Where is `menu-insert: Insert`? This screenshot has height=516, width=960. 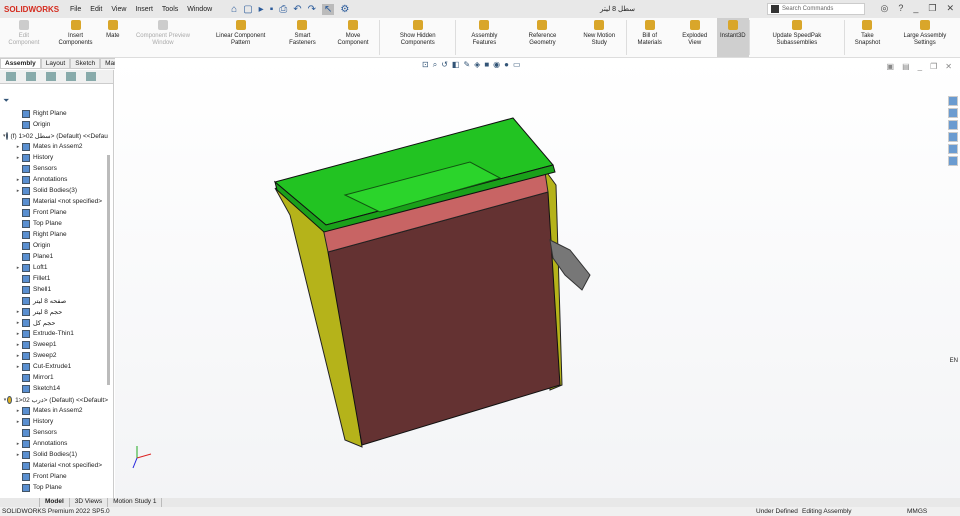
menu-insert: Insert is located at coordinates (144, 9).